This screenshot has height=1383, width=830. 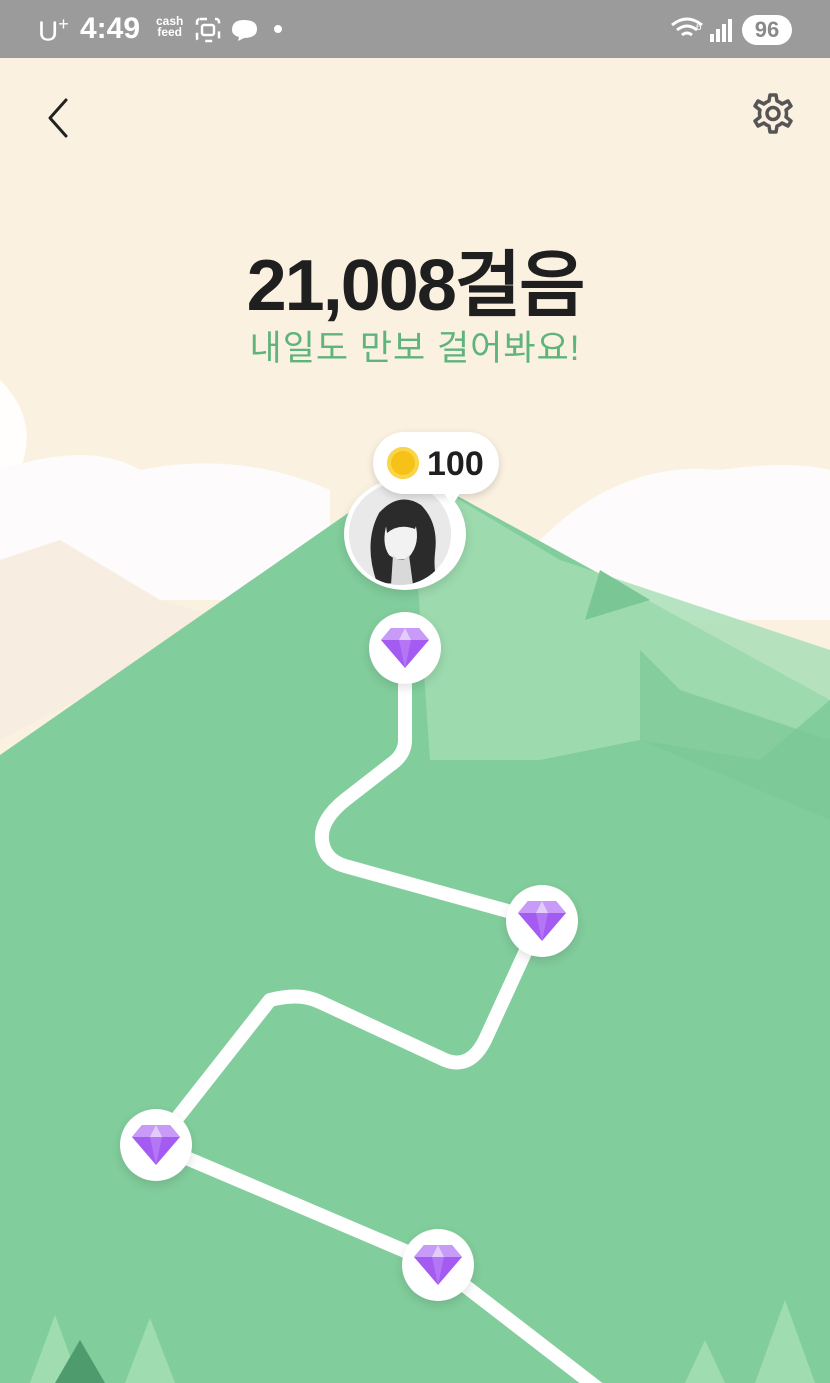 What do you see at coordinates (455, 464) in the screenshot?
I see `reward-amount: 100` at bounding box center [455, 464].